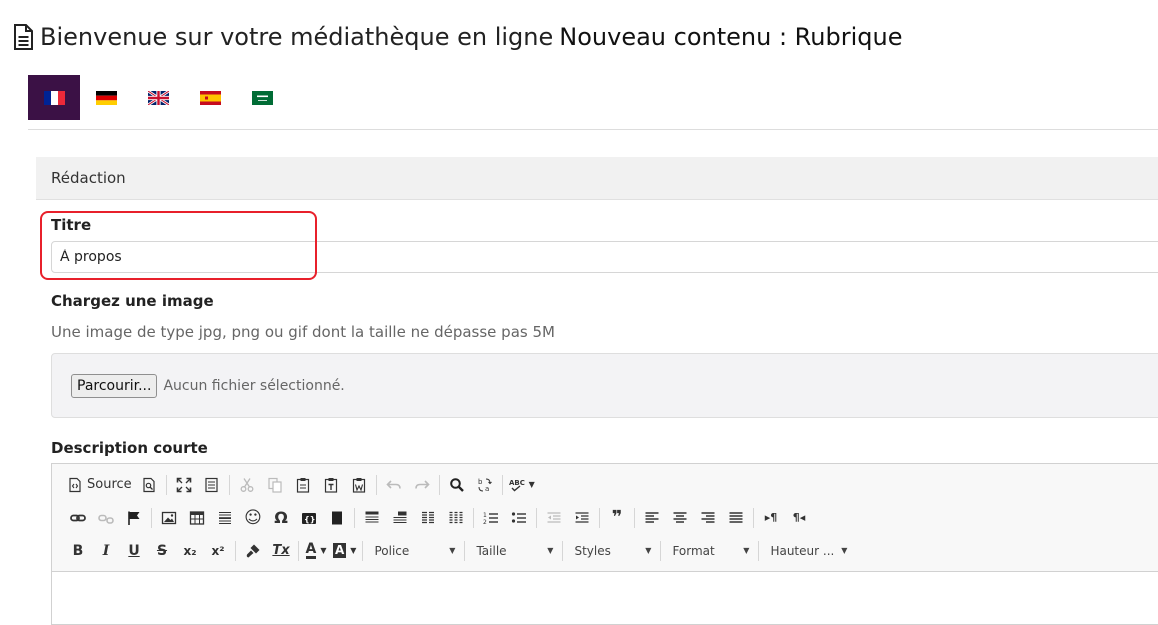 This screenshot has width=1158, height=625. Describe the element at coordinates (275, 485) in the screenshot. I see `copy-button` at that location.